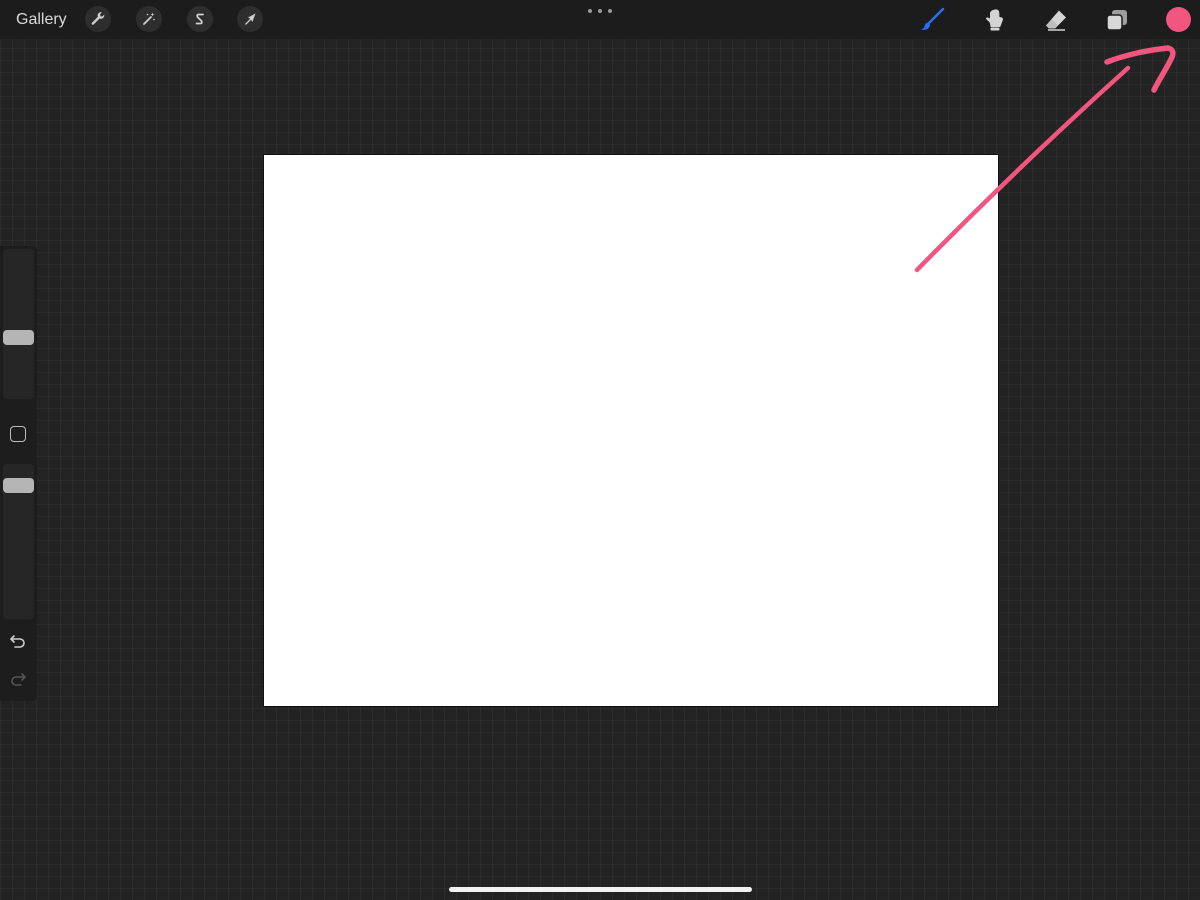 This screenshot has width=1200, height=900. I want to click on transform-arrow-icon, so click(250, 19).